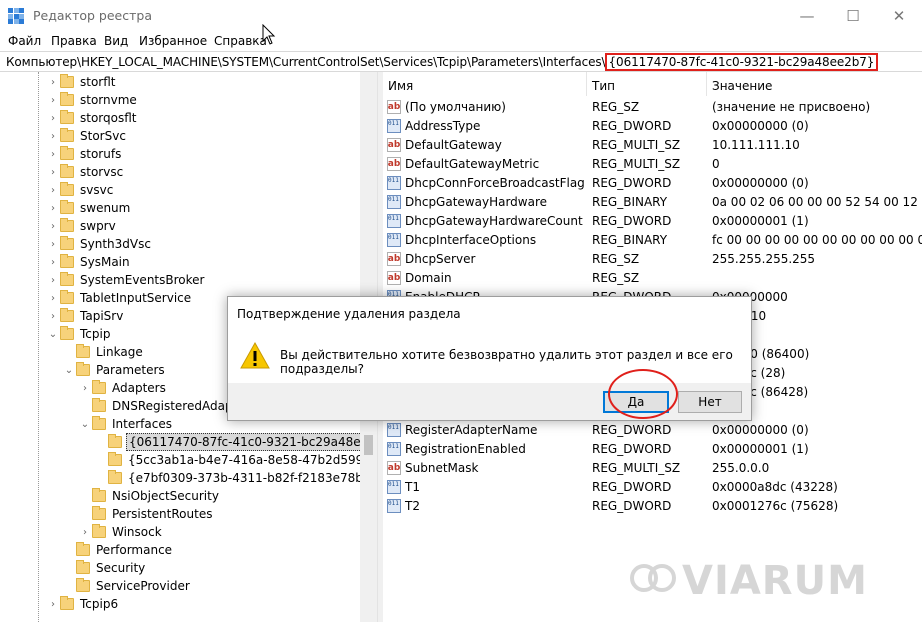 This screenshot has width=922, height=622. Describe the element at coordinates (121, 532) in the screenshot. I see `tree-node: › Winsock` at that location.